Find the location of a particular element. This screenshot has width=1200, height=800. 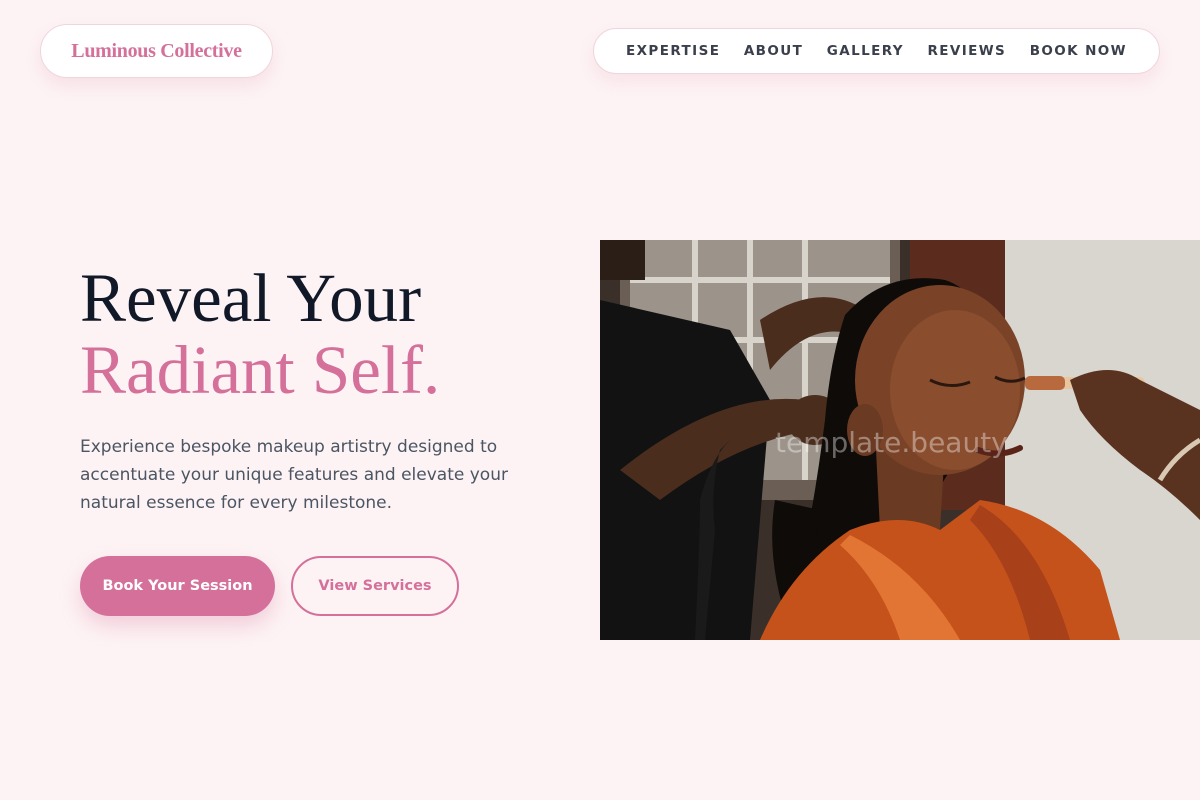

hero-title-line-2: Radiant Self. is located at coordinates (260, 370).